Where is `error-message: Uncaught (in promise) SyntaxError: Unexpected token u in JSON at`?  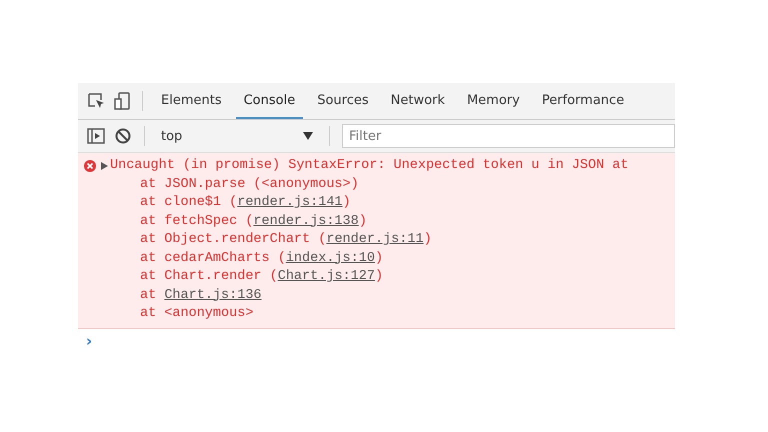 error-message: Uncaught (in promise) SyntaxError: Unexpected token u in JSON at is located at coordinates (369, 166).